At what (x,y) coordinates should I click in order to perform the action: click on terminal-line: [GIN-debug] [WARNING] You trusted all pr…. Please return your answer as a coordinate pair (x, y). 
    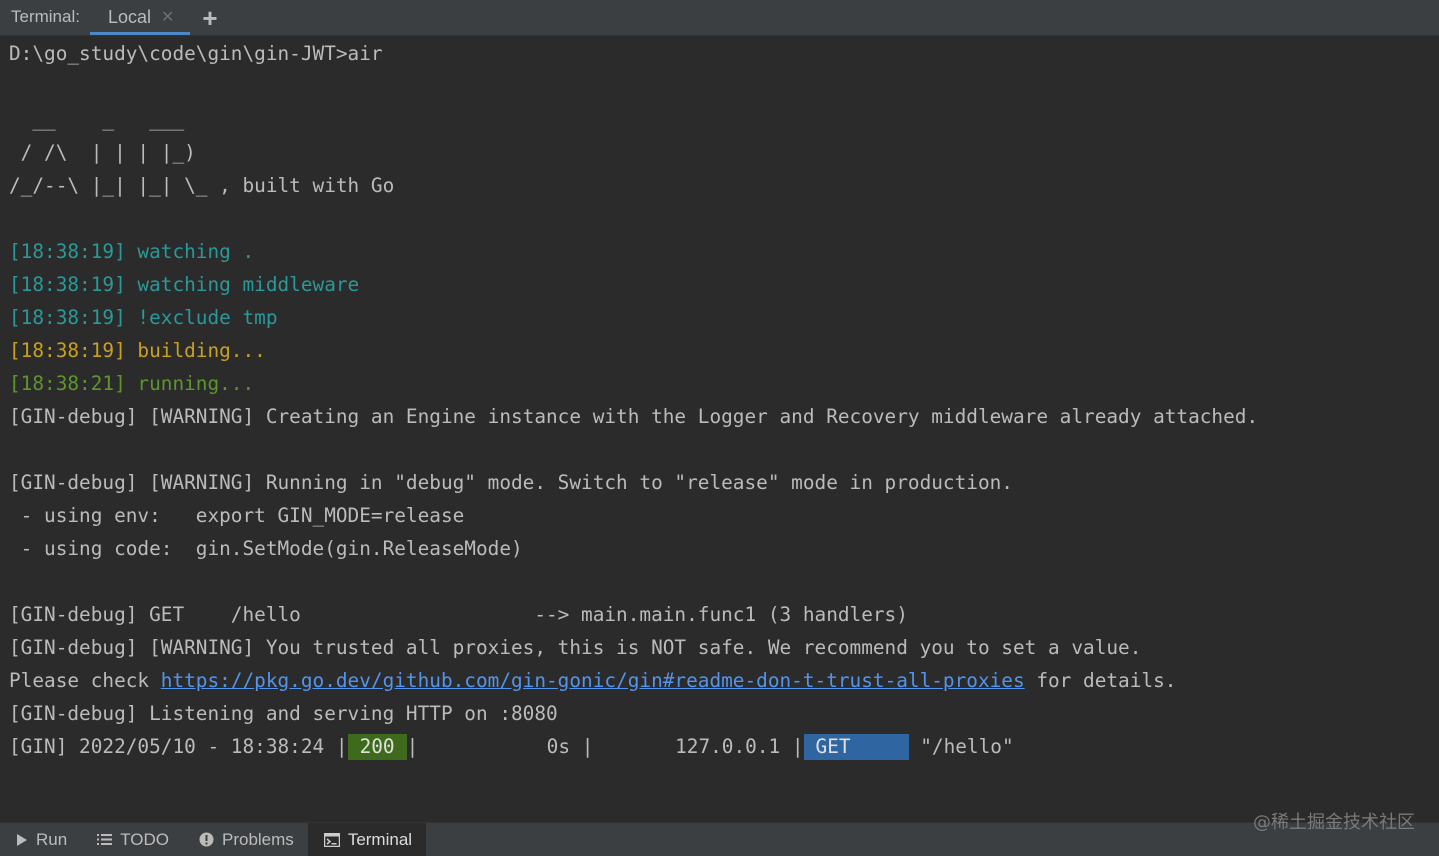
    Looking at the image, I should click on (575, 647).